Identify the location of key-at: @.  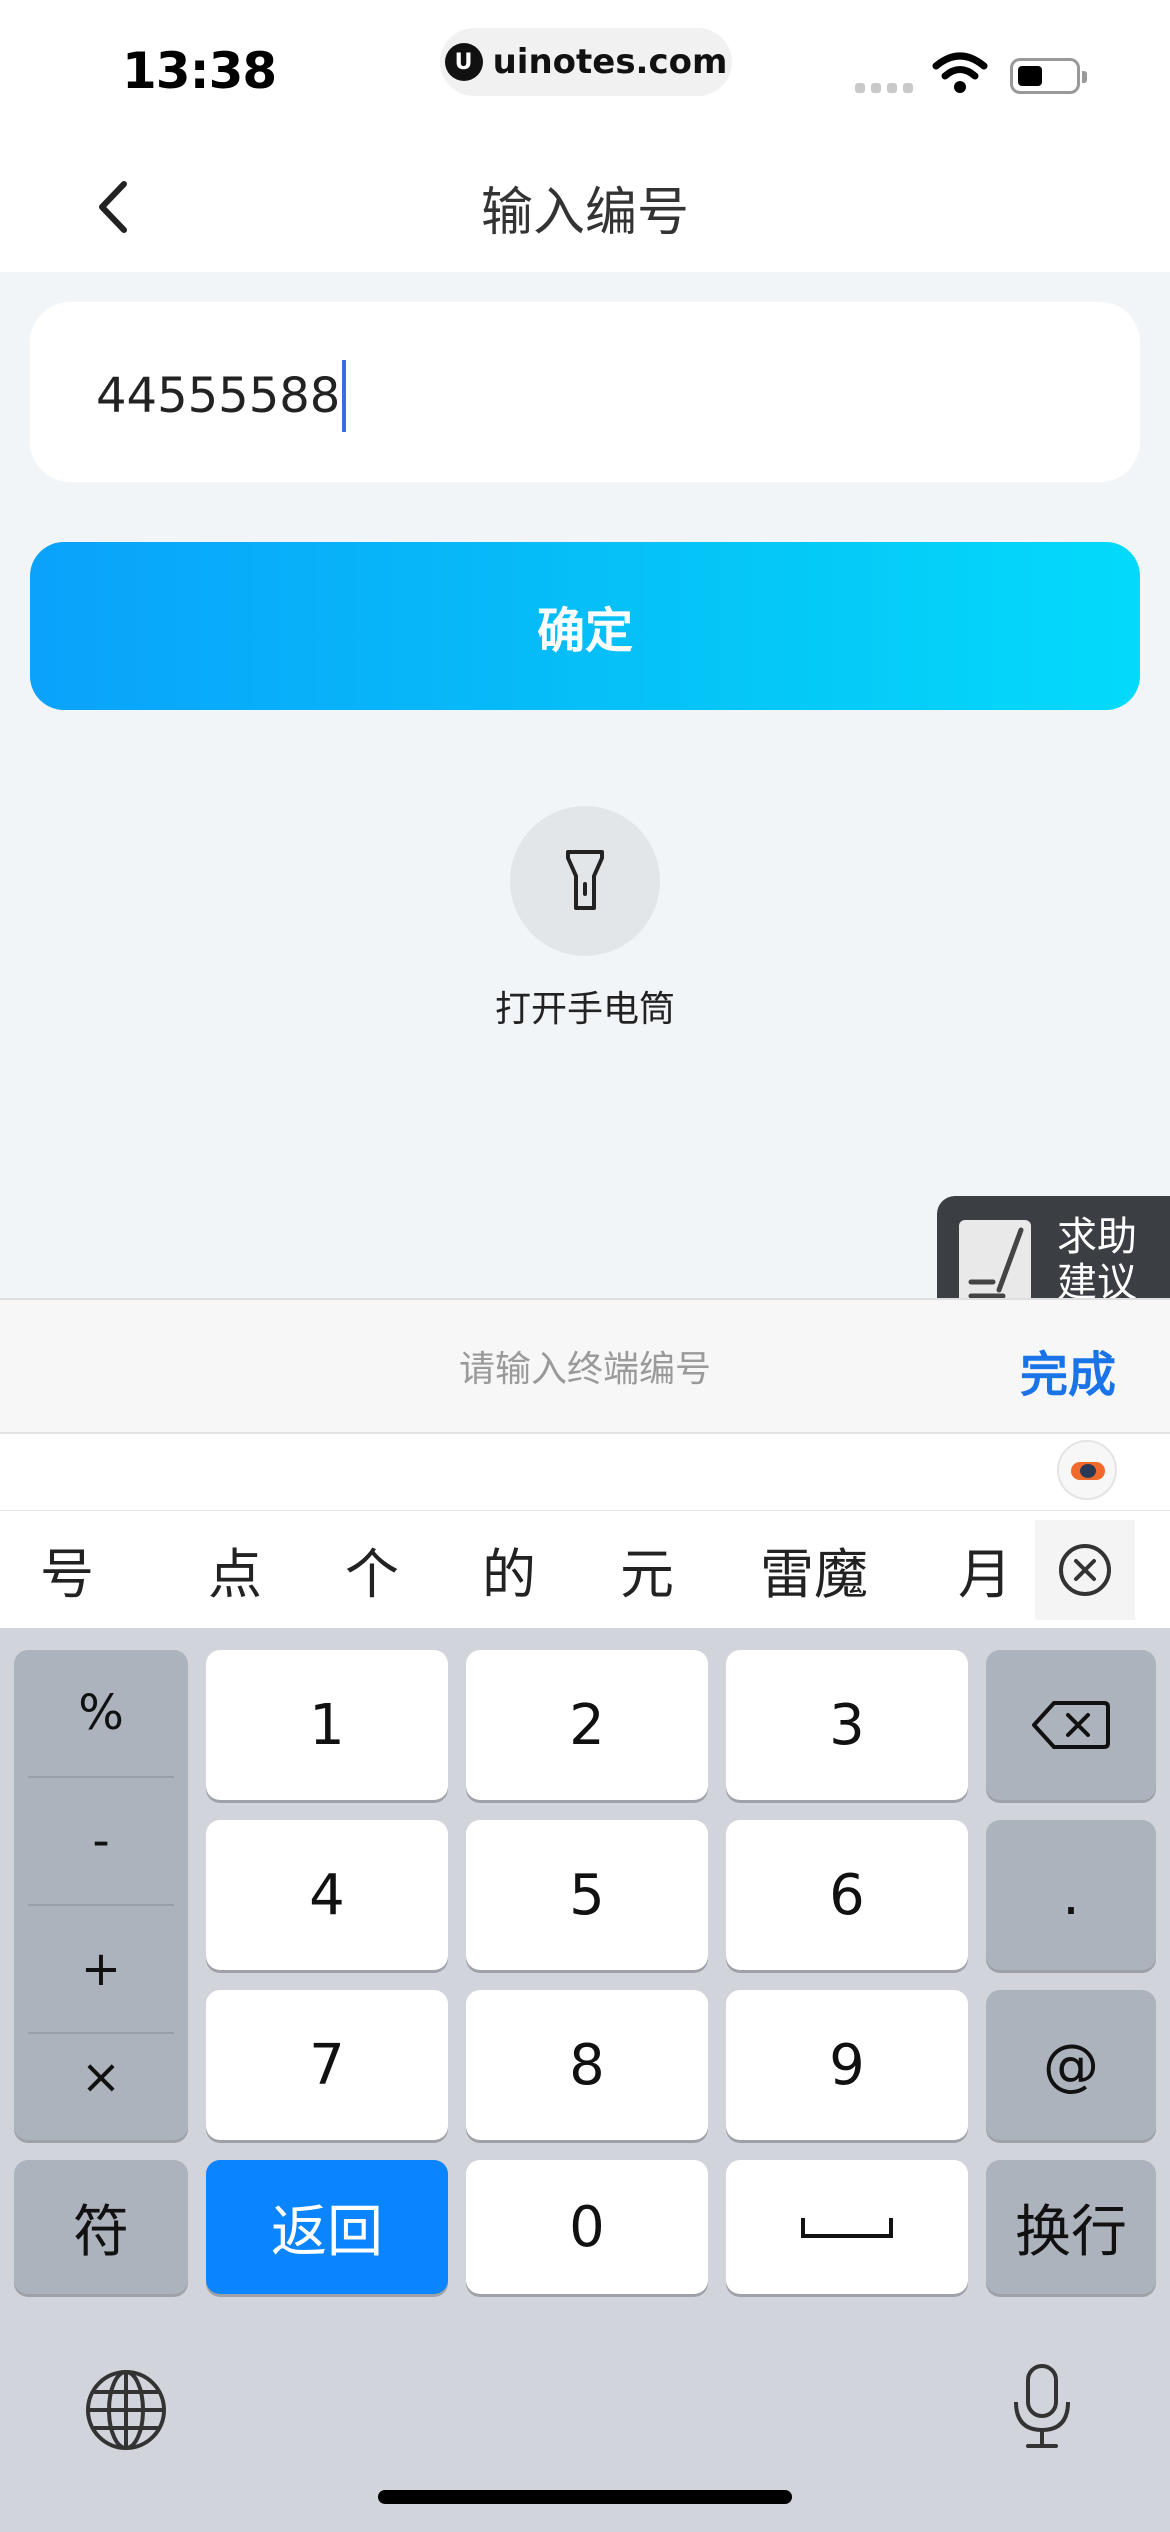
(1071, 2065).